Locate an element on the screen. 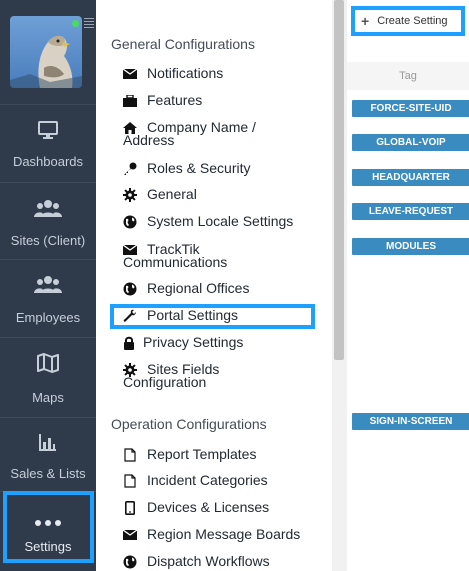 This screenshot has width=469, height=571. config-scrollbar-thumb is located at coordinates (339, 180).